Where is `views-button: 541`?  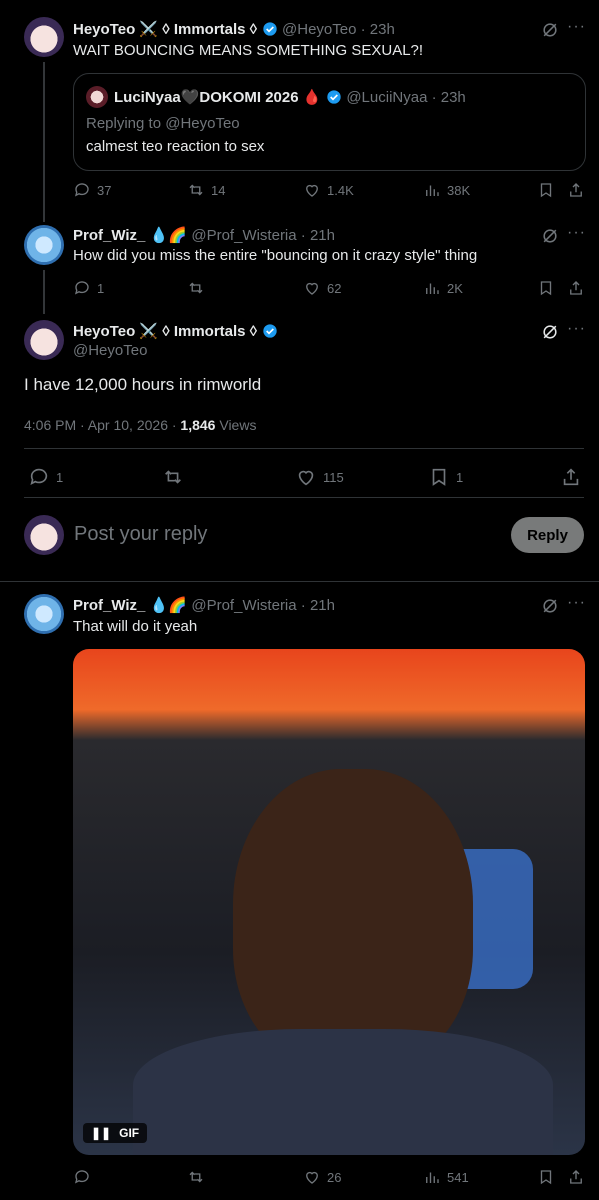 views-button: 541 is located at coordinates (446, 1177).